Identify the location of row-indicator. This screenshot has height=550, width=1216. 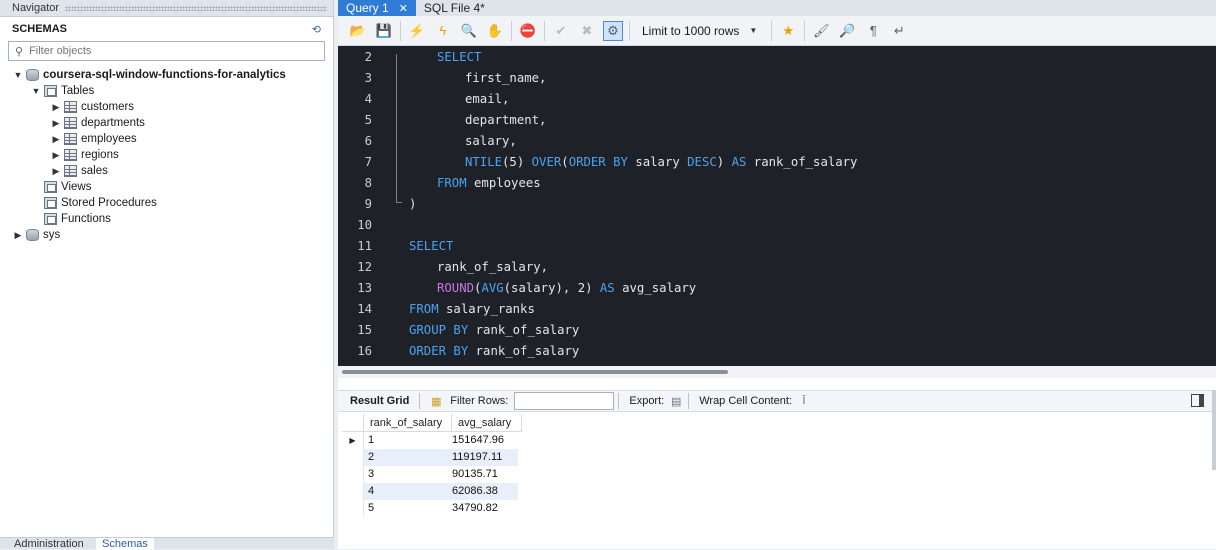
(353, 508).